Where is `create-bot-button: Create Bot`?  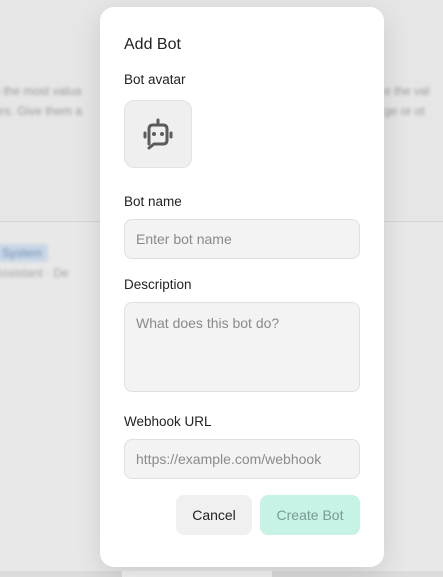 create-bot-button: Create Bot is located at coordinates (310, 515).